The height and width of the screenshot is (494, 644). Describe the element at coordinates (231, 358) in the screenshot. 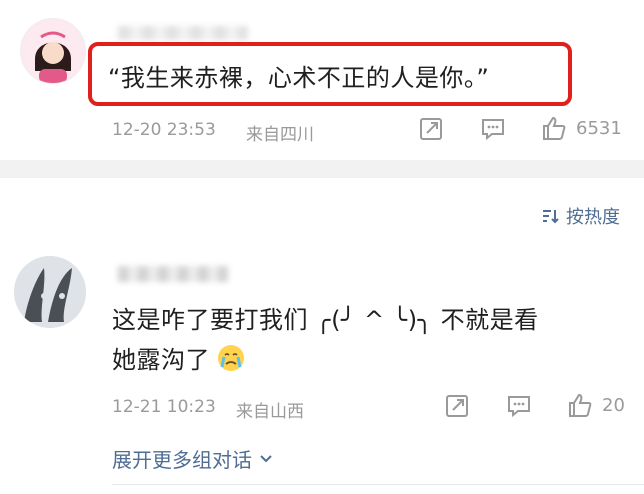

I see `crying-emoji-icon` at that location.